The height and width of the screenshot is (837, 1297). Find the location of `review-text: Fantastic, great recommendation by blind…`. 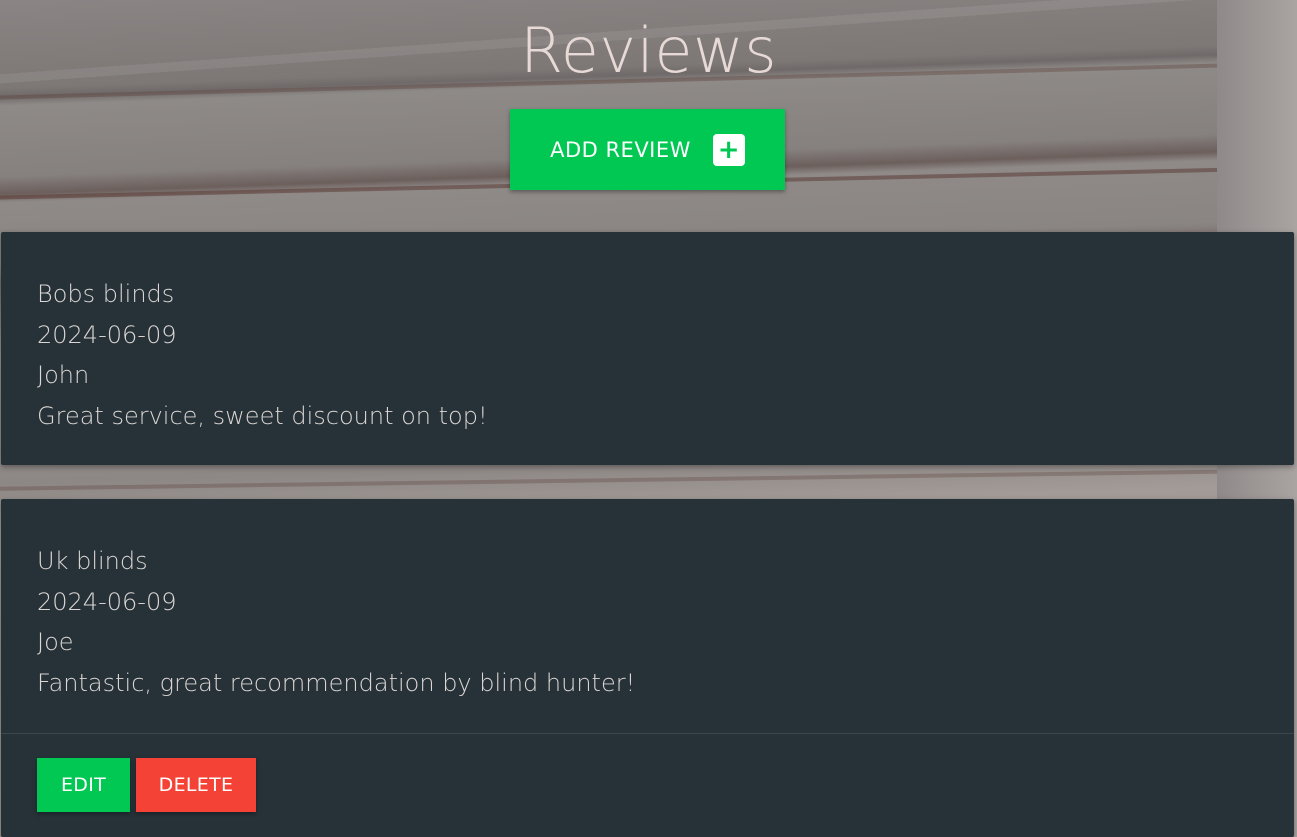

review-text: Fantastic, great recommendation by blind… is located at coordinates (336, 682).